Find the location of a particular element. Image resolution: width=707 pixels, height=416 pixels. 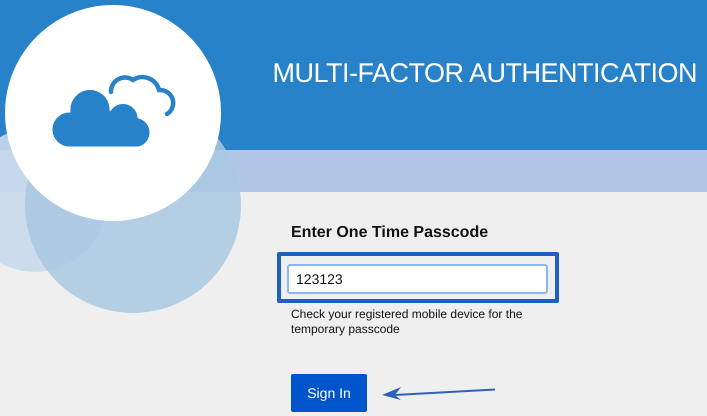

passcode-label: Enter One Time Passcode is located at coordinates (390, 233).